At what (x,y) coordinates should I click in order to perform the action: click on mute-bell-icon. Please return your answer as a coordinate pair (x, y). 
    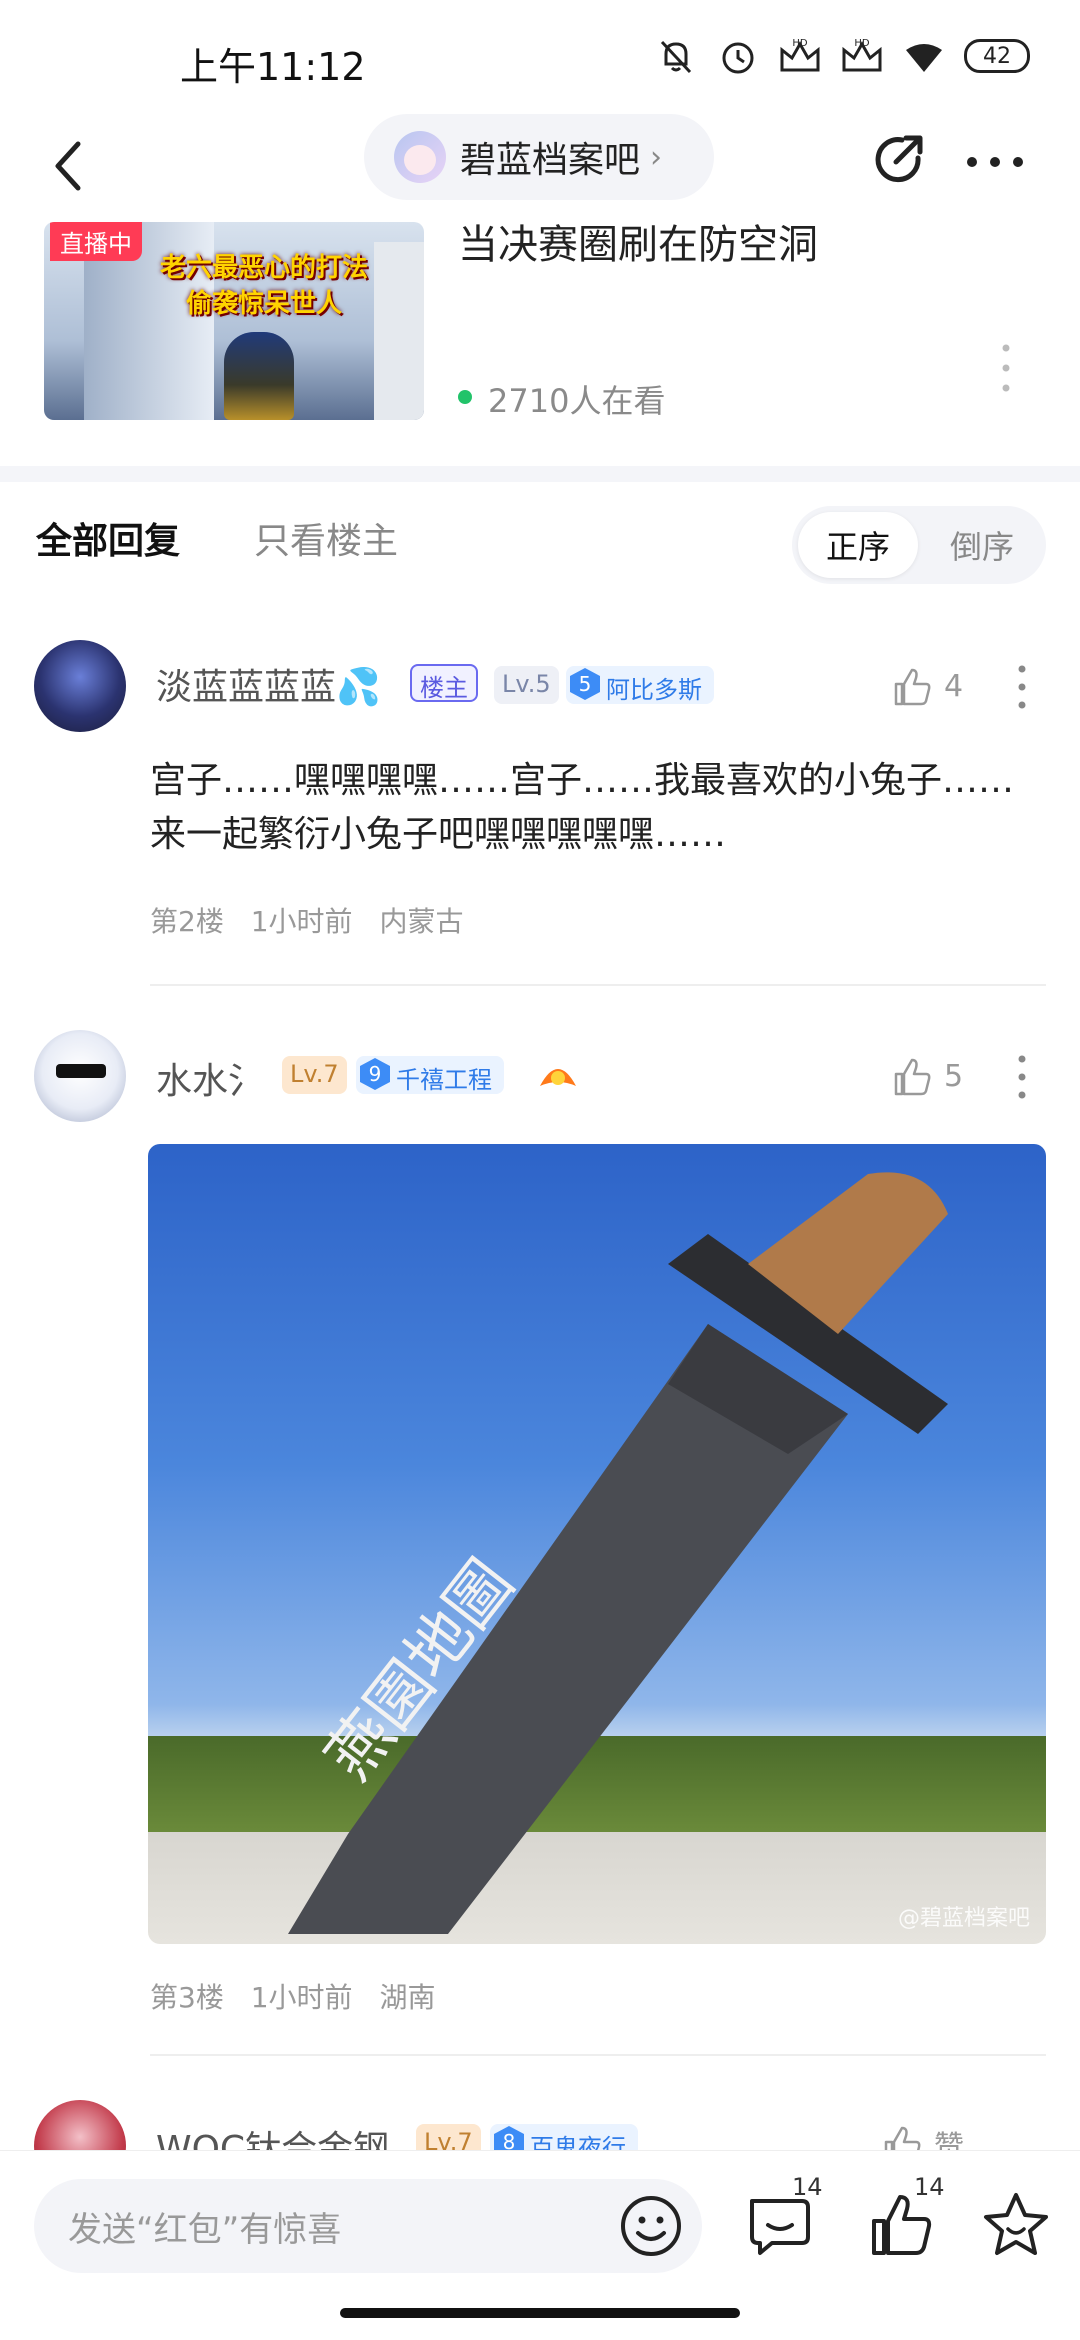
    Looking at the image, I should click on (676, 57).